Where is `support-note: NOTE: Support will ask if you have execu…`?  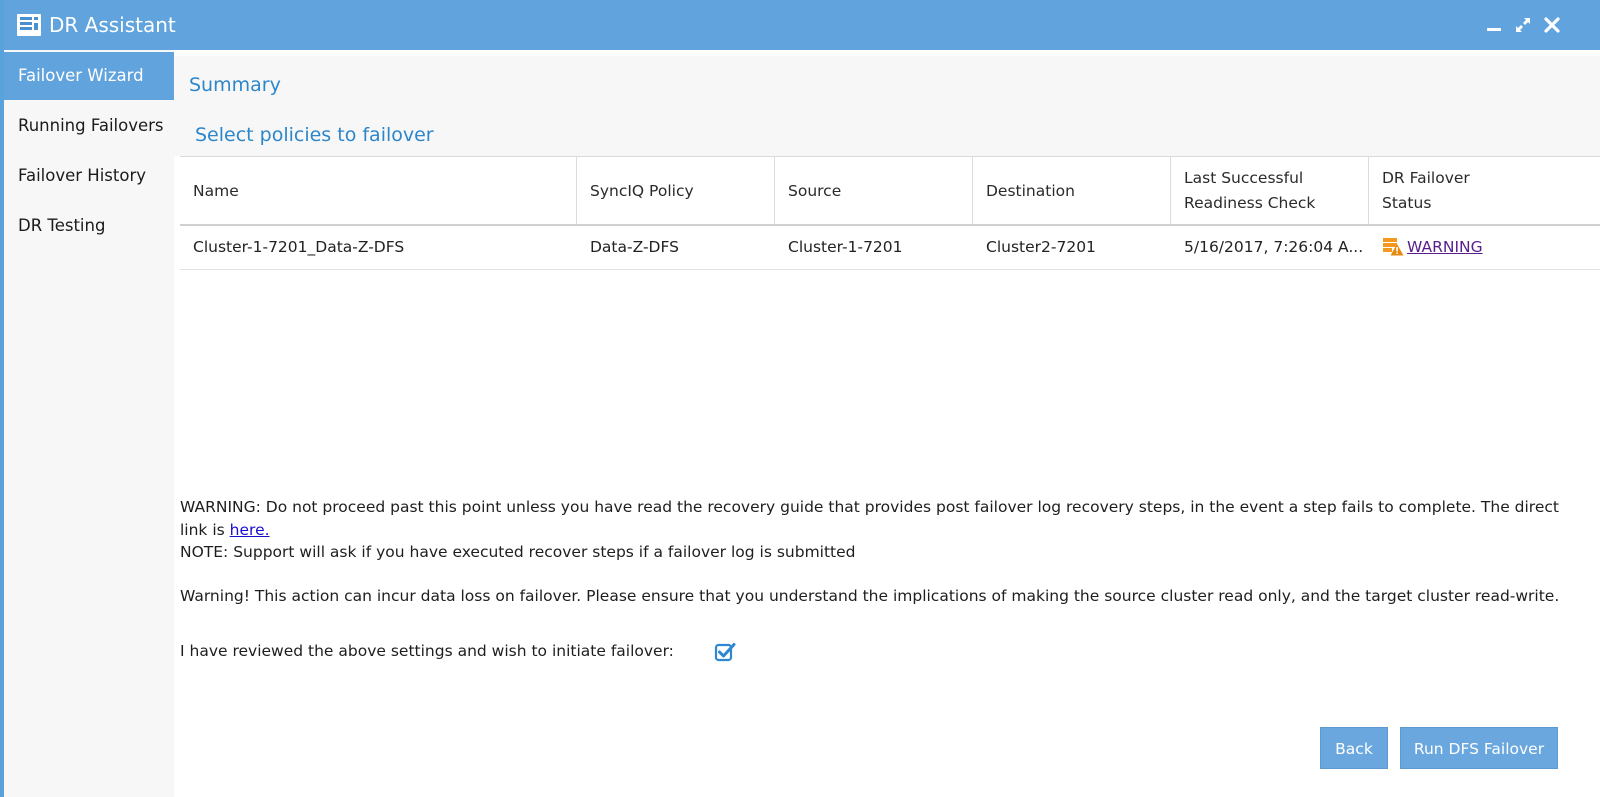
support-note: NOTE: Support will ask if you have execu… is located at coordinates (518, 552).